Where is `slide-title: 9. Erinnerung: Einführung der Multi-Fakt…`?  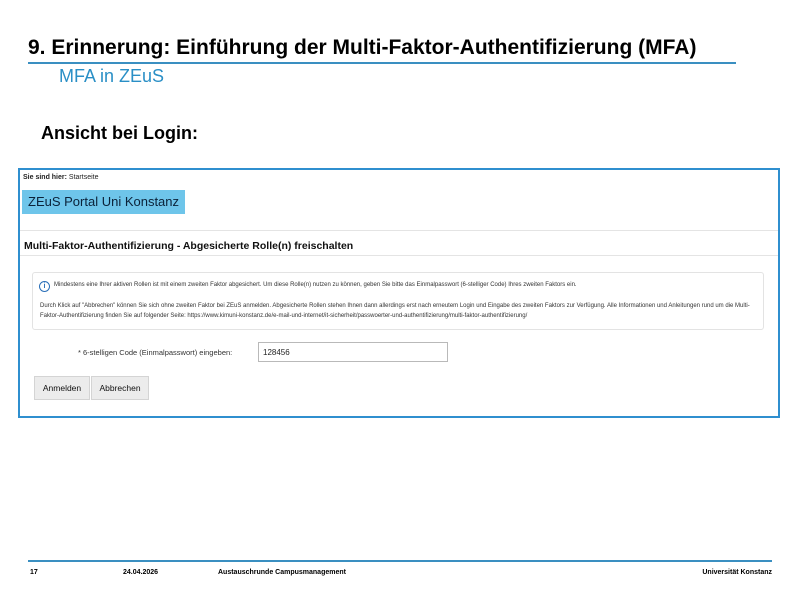 slide-title: 9. Erinnerung: Einführung der Multi-Fakt… is located at coordinates (362, 47).